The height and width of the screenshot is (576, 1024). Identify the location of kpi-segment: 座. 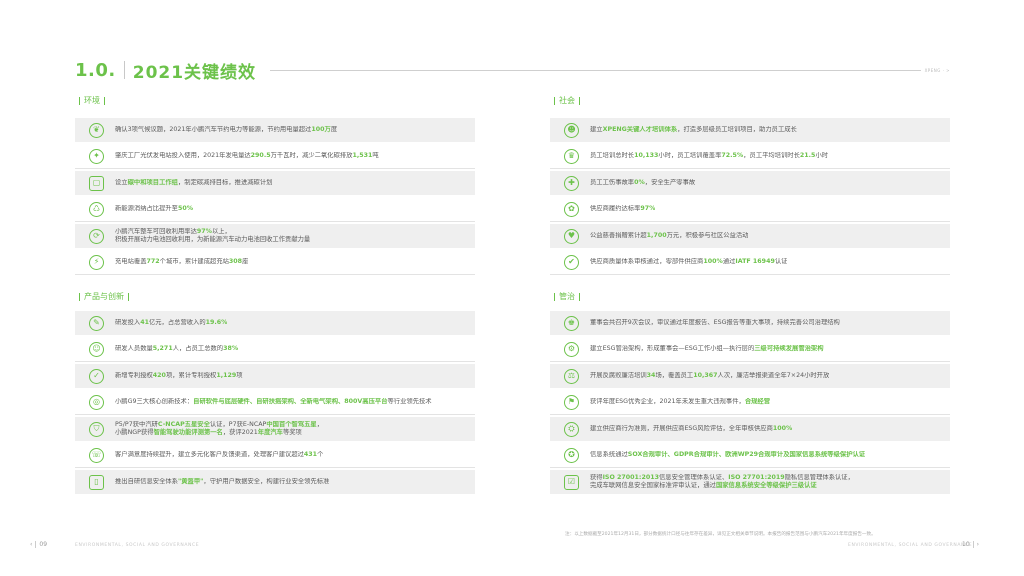
(245, 261).